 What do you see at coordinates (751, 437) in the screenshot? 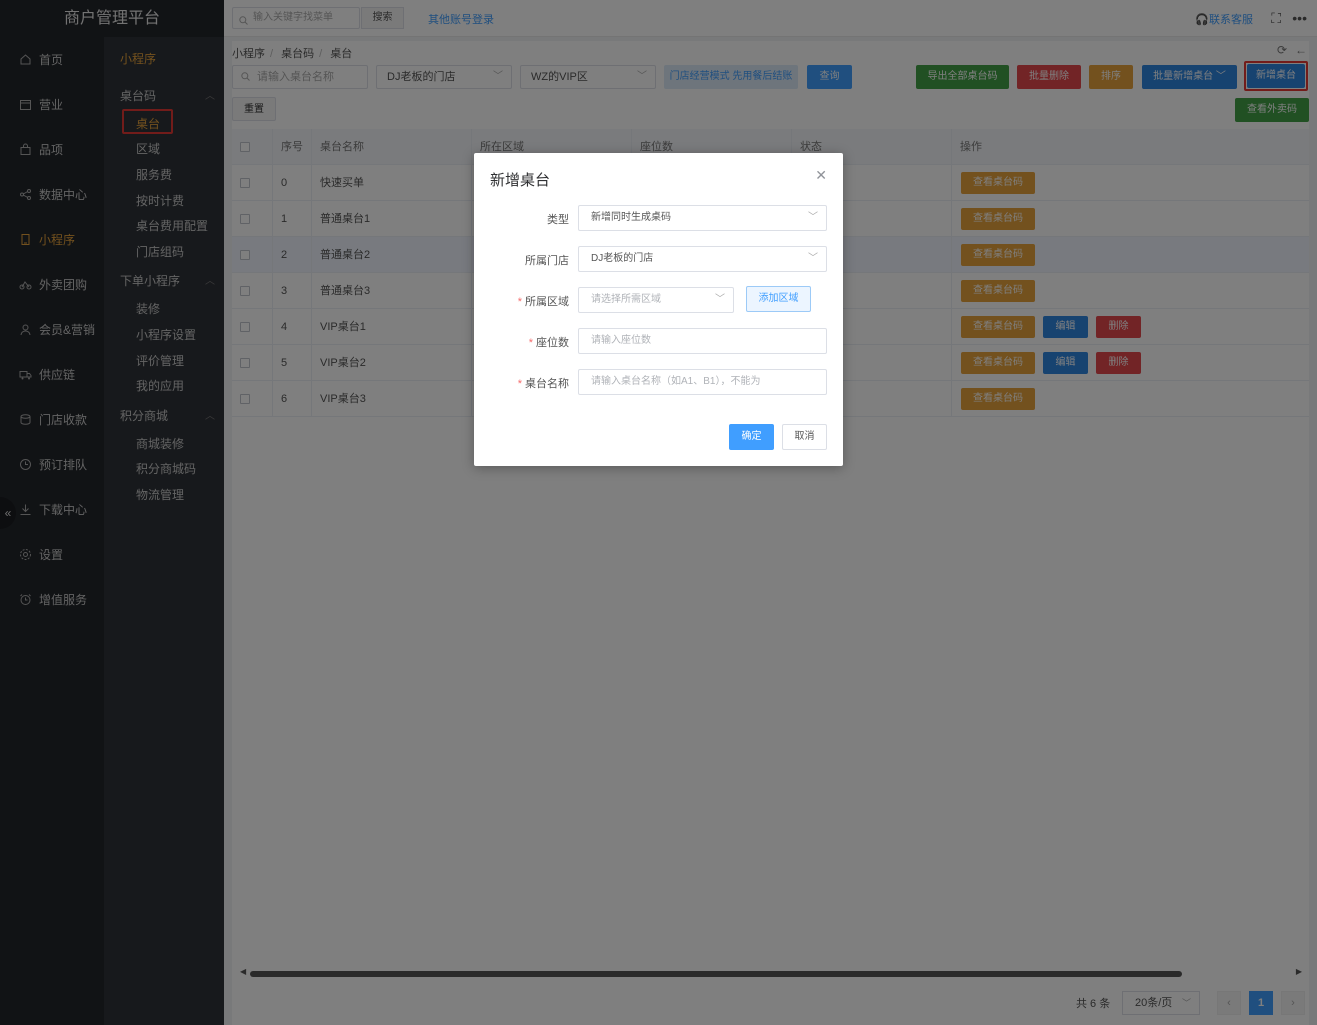
I see `confirm-button: 确定` at bounding box center [751, 437].